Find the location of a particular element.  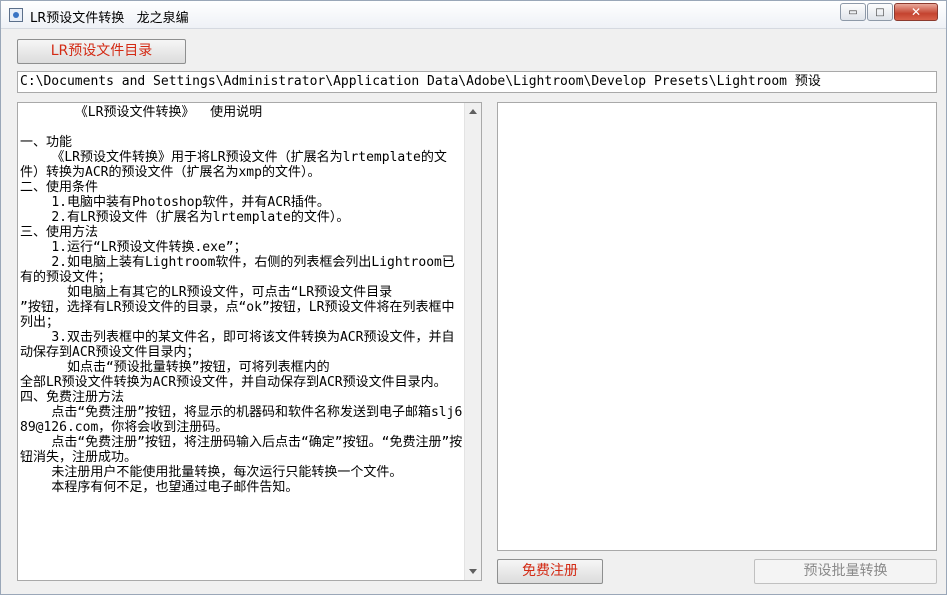

app-icon is located at coordinates (16, 15).